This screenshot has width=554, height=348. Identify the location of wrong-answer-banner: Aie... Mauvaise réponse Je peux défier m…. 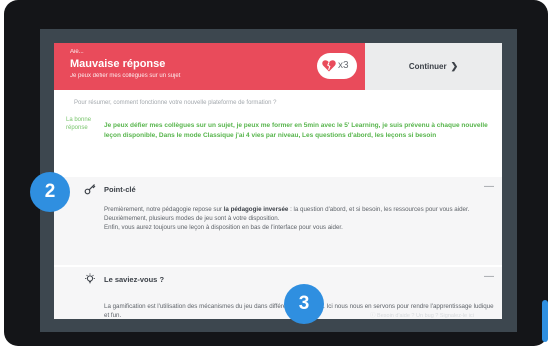
(209, 66).